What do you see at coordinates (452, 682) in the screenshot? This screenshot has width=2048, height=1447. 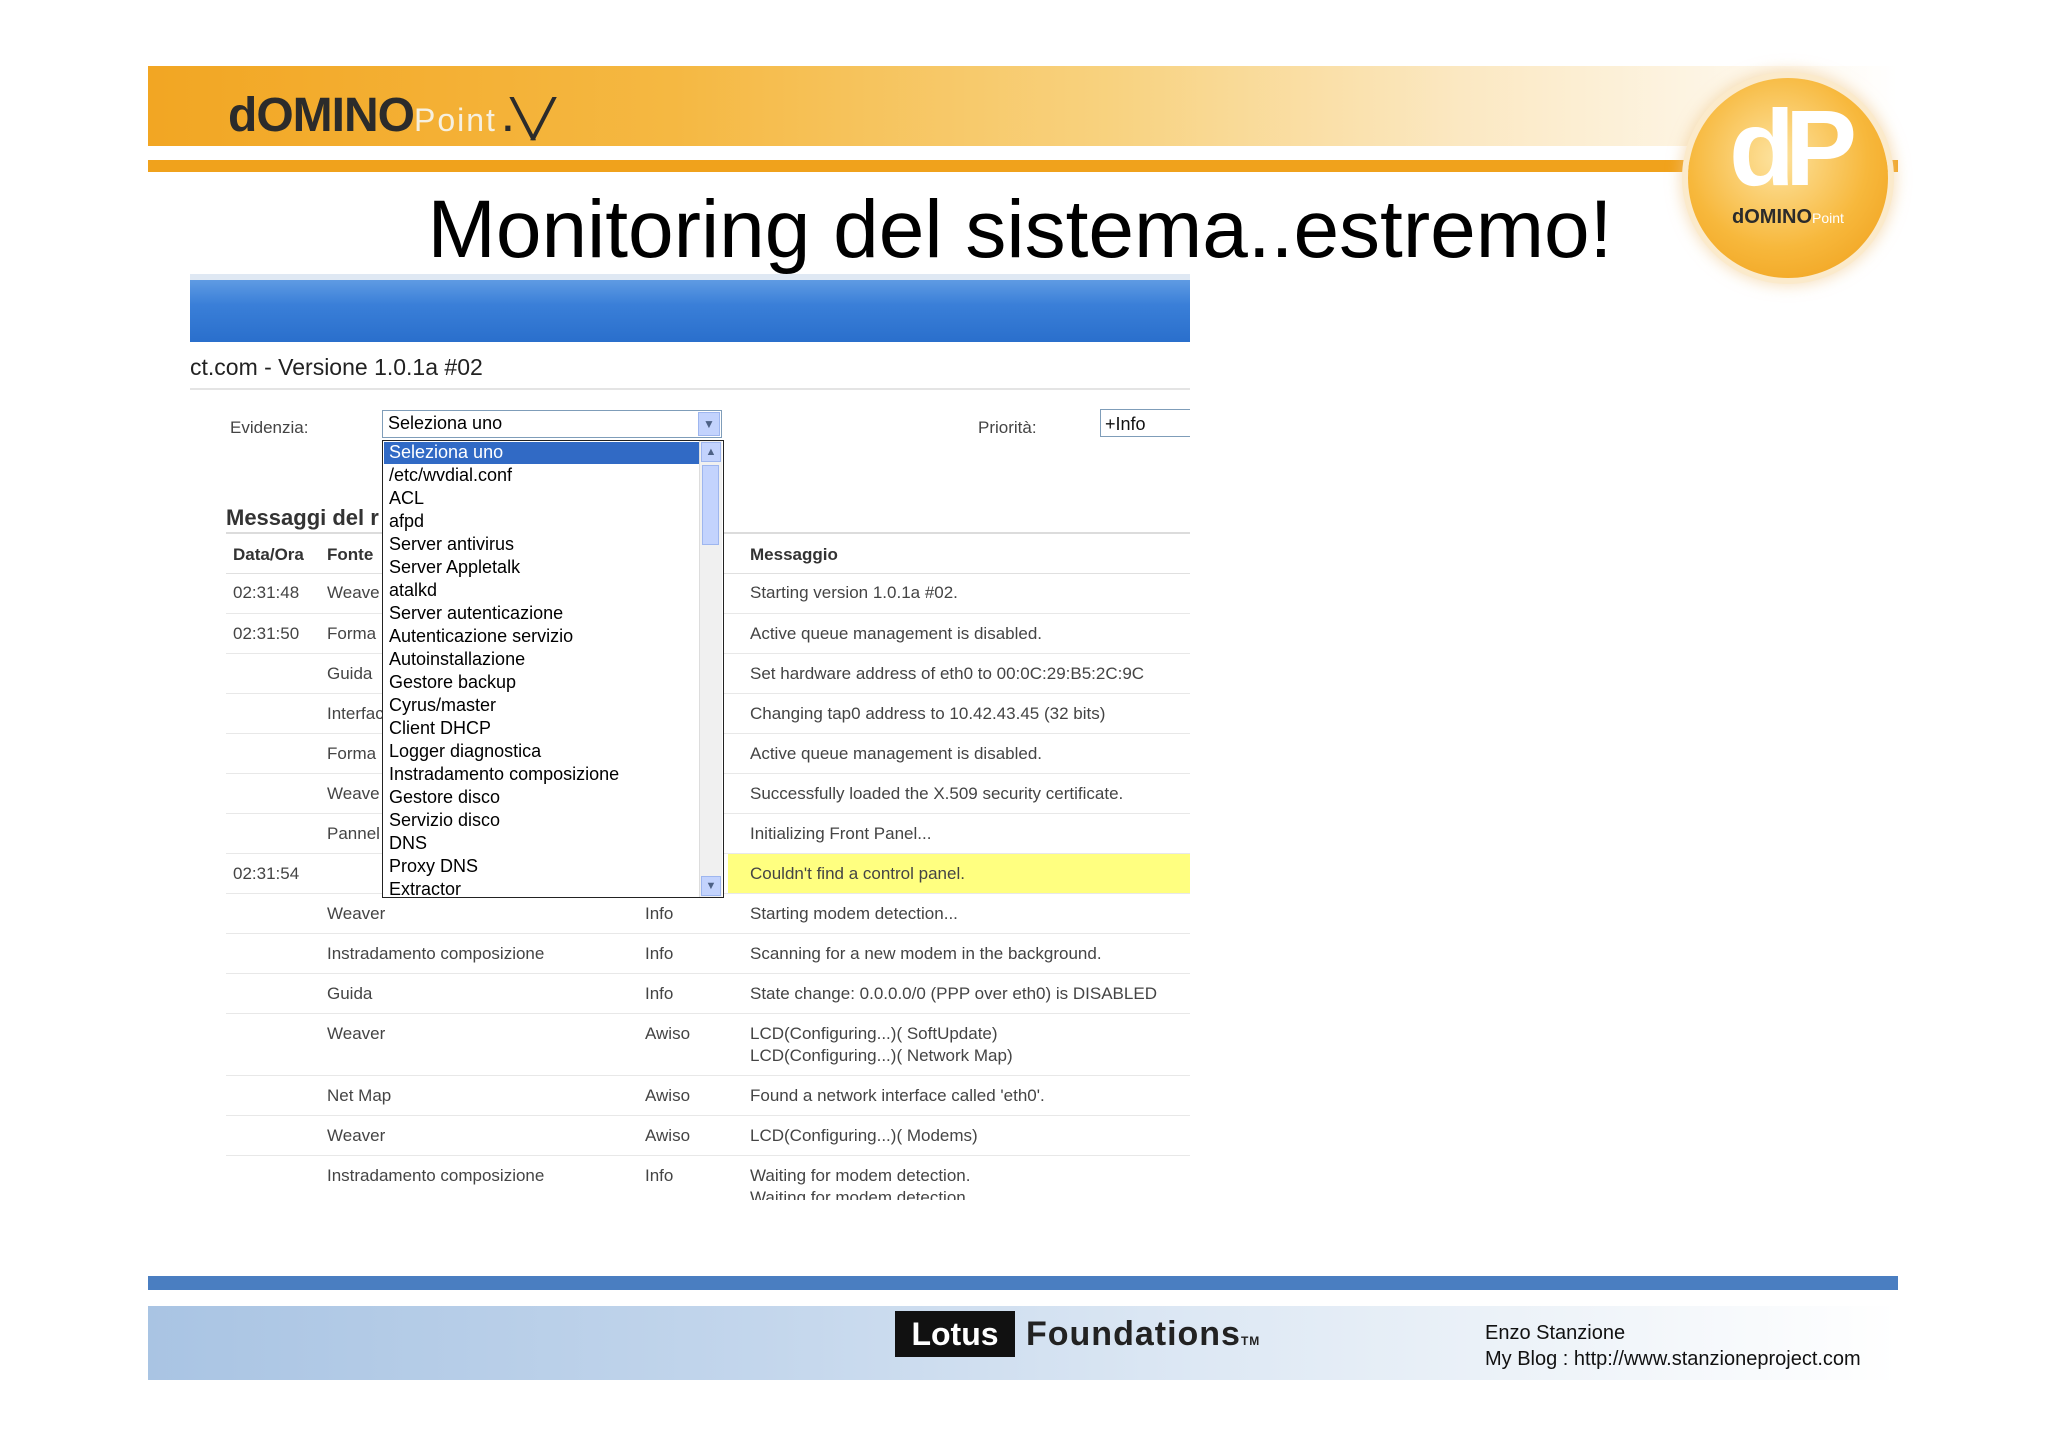 I see `dropdown-option: Gestore backup` at bounding box center [452, 682].